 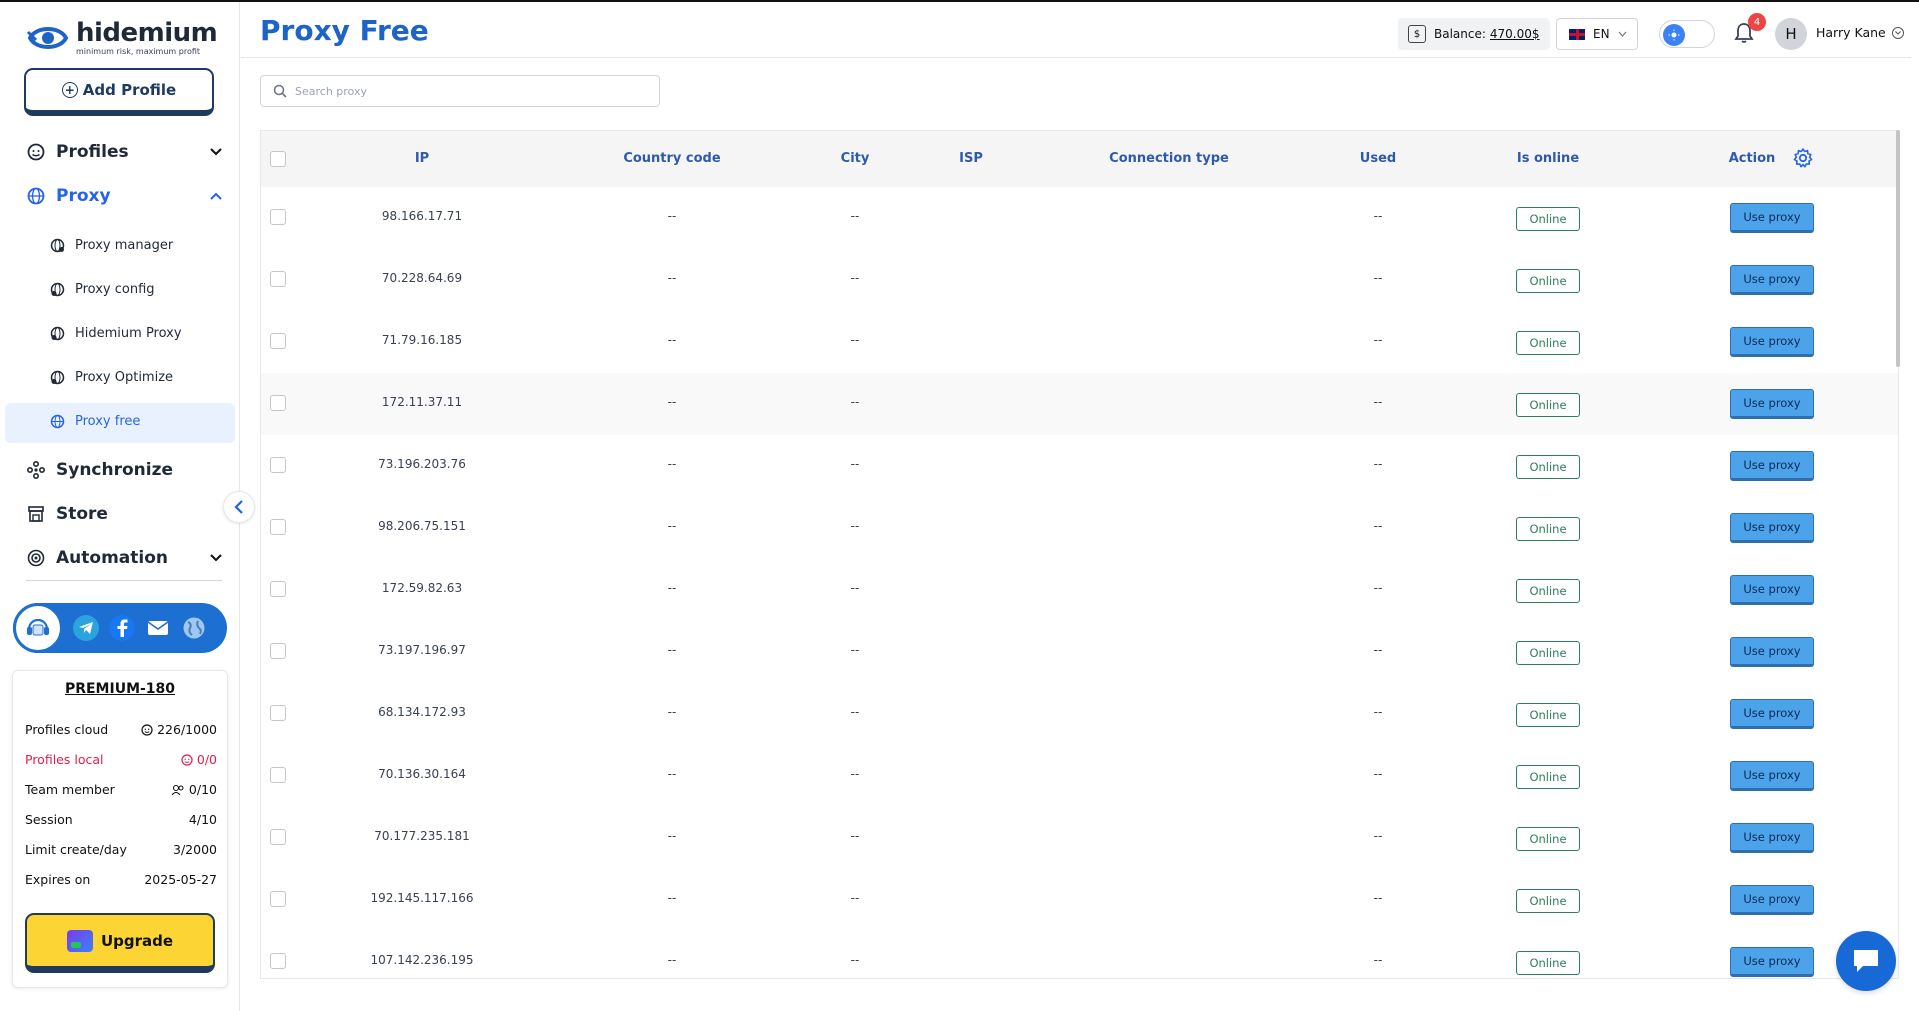 What do you see at coordinates (465, 91) in the screenshot?
I see `search-input` at bounding box center [465, 91].